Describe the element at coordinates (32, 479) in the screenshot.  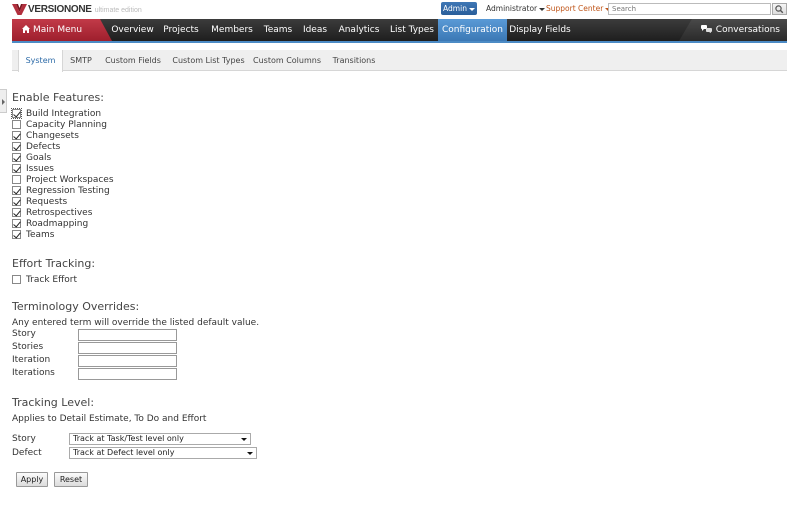
I see `apply-button: Apply` at that location.